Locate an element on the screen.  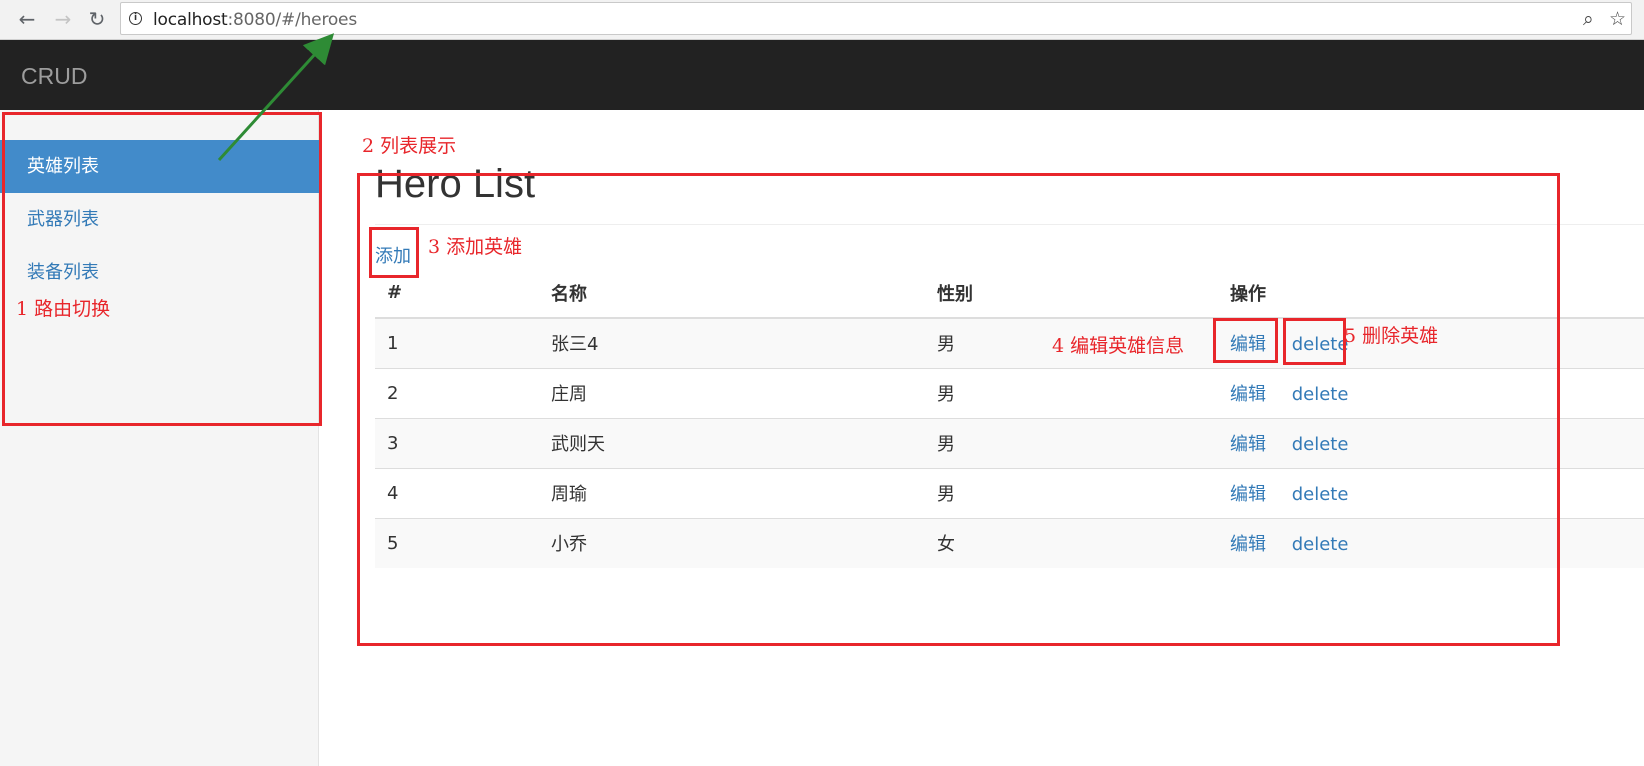
top-navbar: CRUD is located at coordinates (822, 75).